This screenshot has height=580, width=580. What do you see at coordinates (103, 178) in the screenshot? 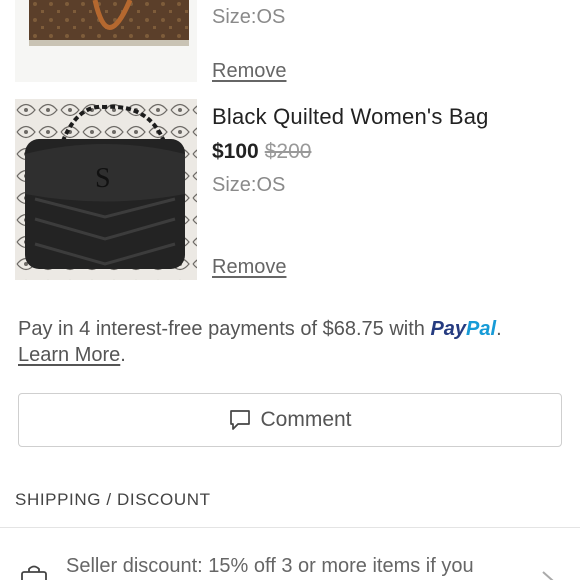
I see `svg-text: S` at bounding box center [103, 178].